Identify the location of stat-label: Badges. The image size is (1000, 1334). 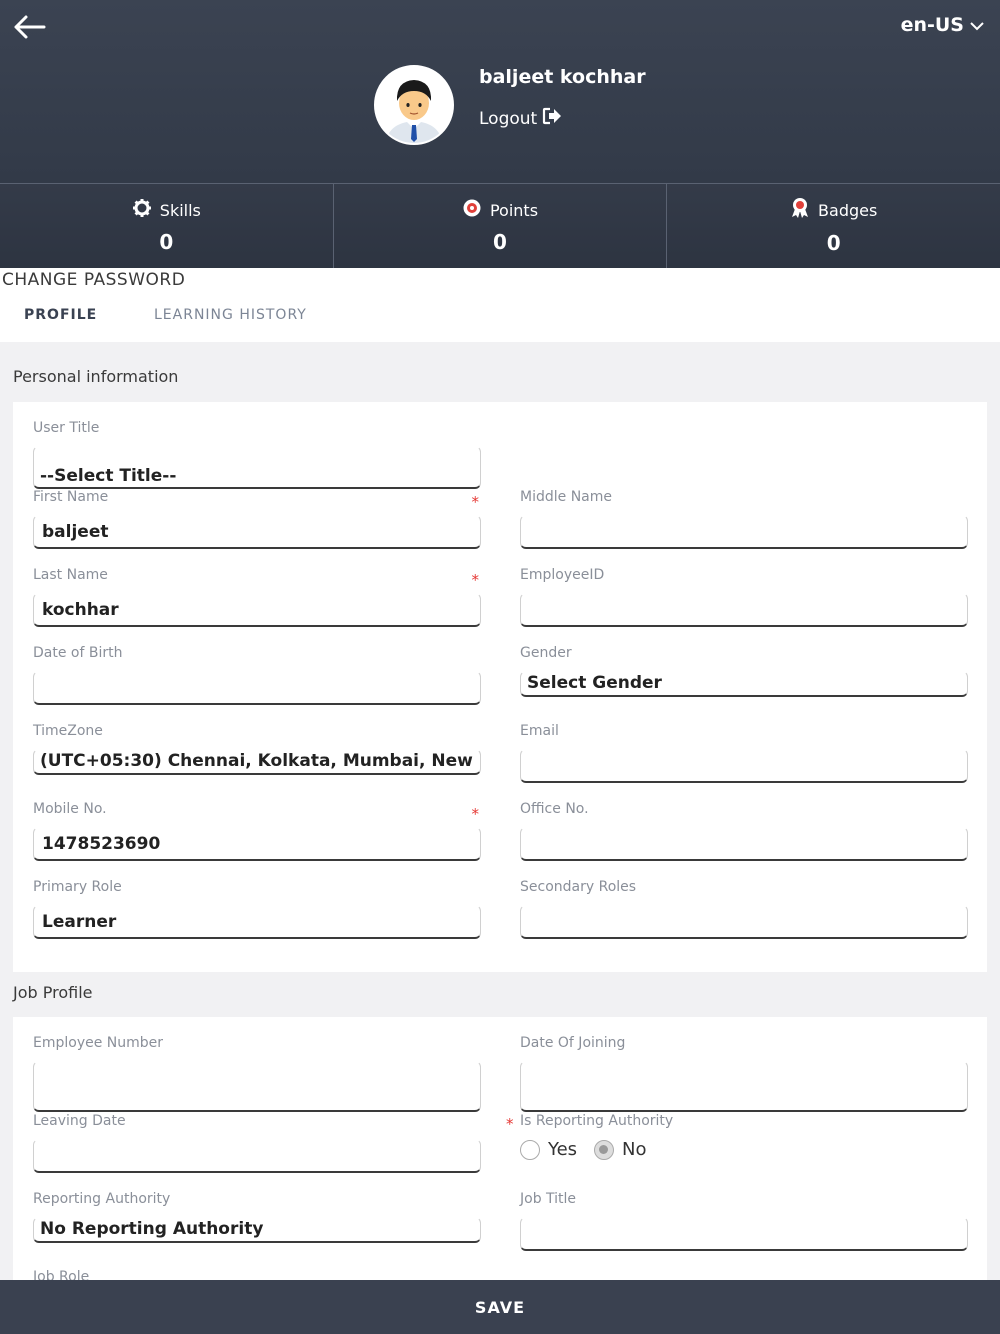
(848, 210).